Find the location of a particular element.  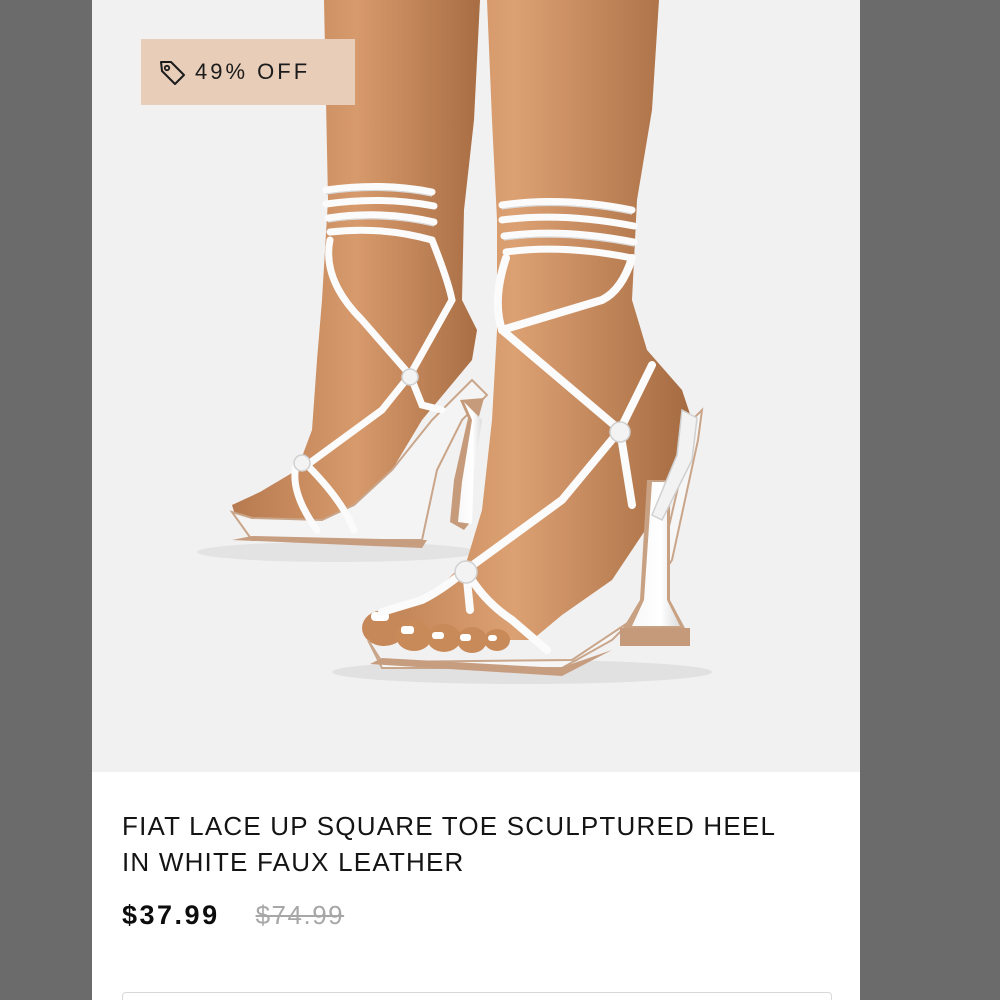

price-tag-icon is located at coordinates (172, 72).